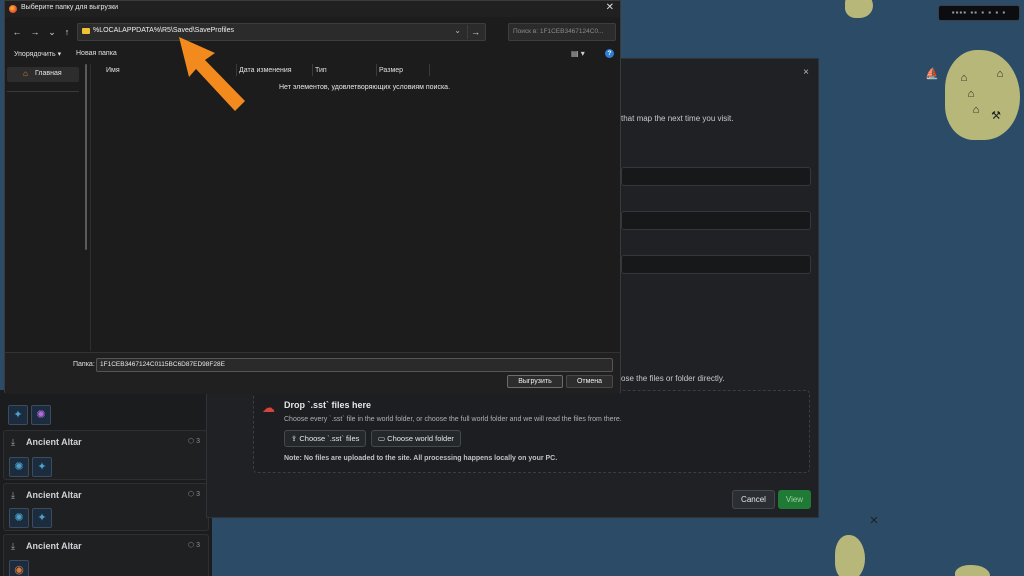 The height and width of the screenshot is (576, 1024). Describe the element at coordinates (589, 381) in the screenshot. I see `dialog-cancel-button: Отмена` at that location.